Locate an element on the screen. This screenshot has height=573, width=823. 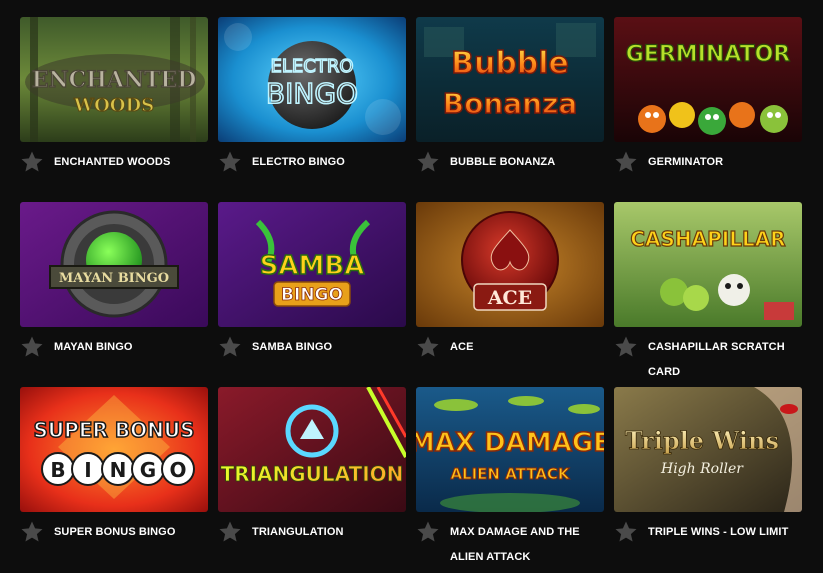
svg-text: MAYAN BINGO is located at coordinates (114, 278).